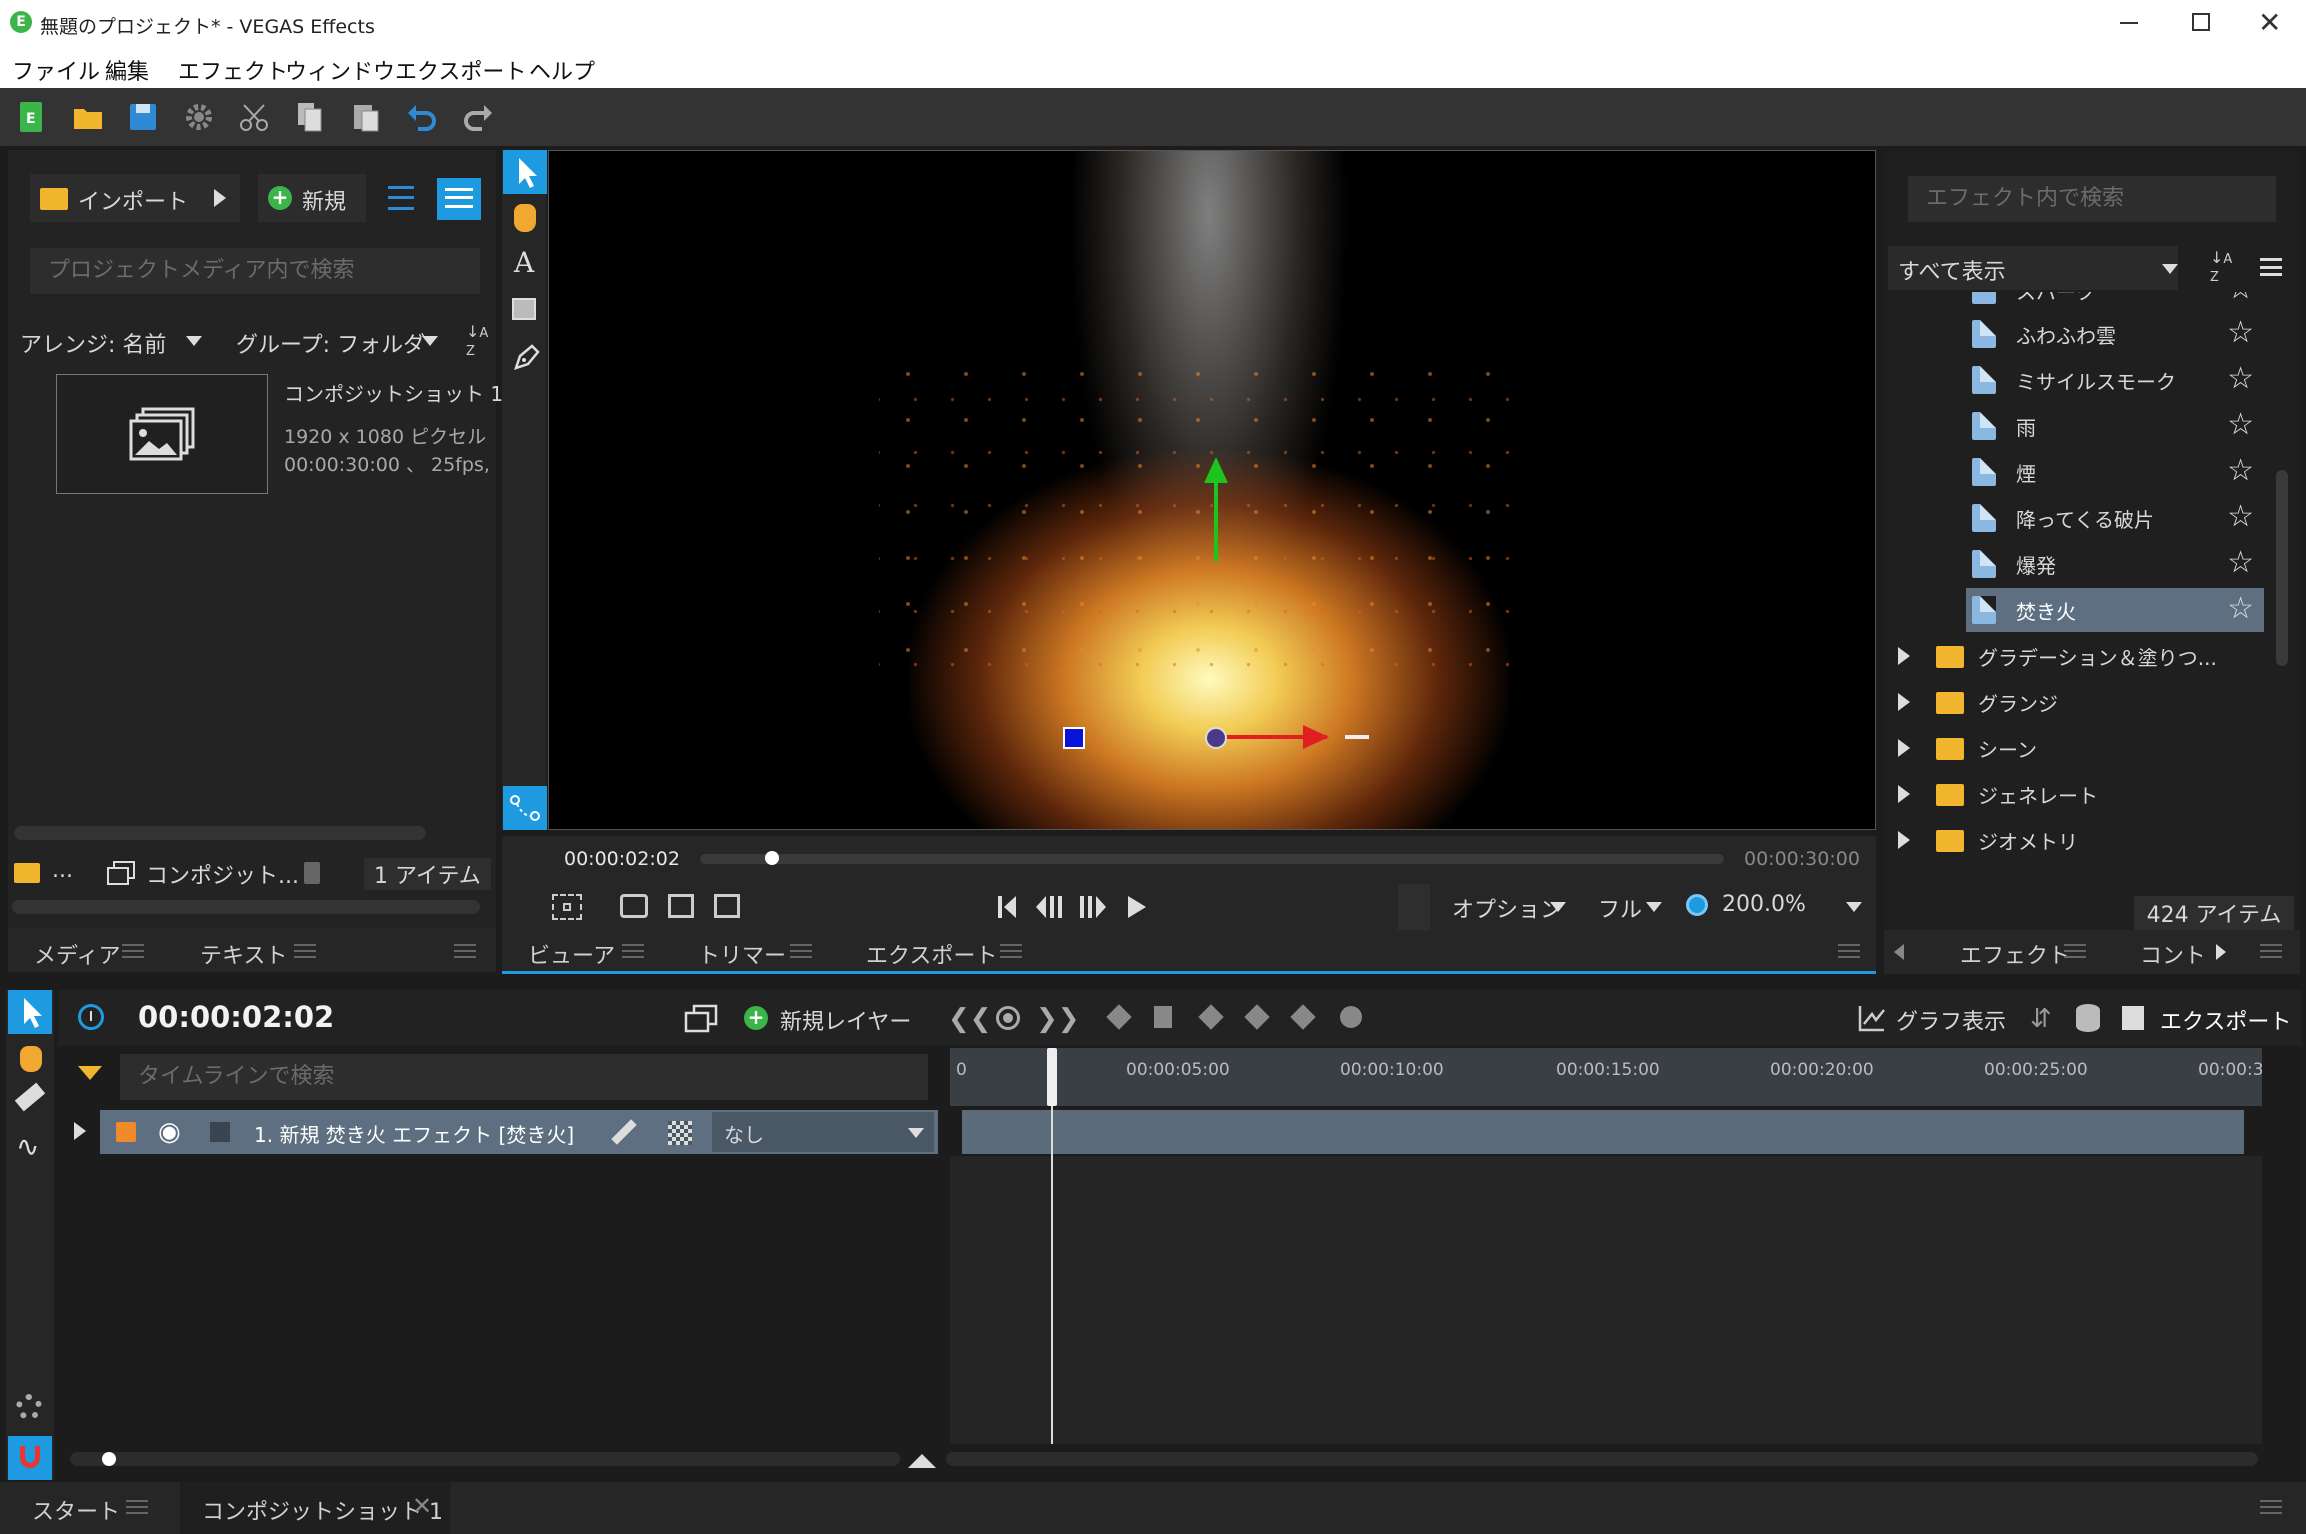 This screenshot has height=1534, width=2306. I want to click on effects-menu-icon, so click(2271, 267).